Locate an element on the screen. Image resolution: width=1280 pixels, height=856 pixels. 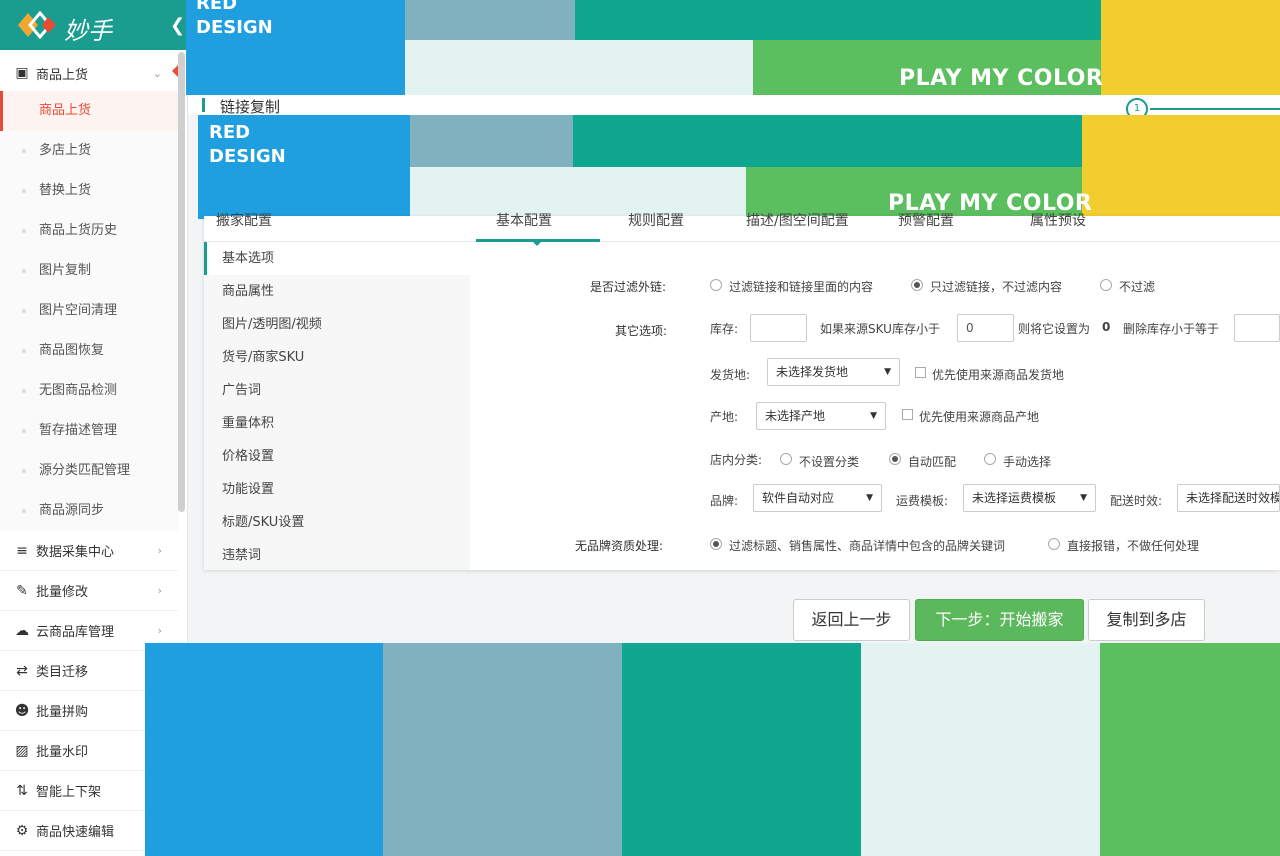
menu-group-listing: ▣ 商品上货 ⌄ is located at coordinates (89, 73).